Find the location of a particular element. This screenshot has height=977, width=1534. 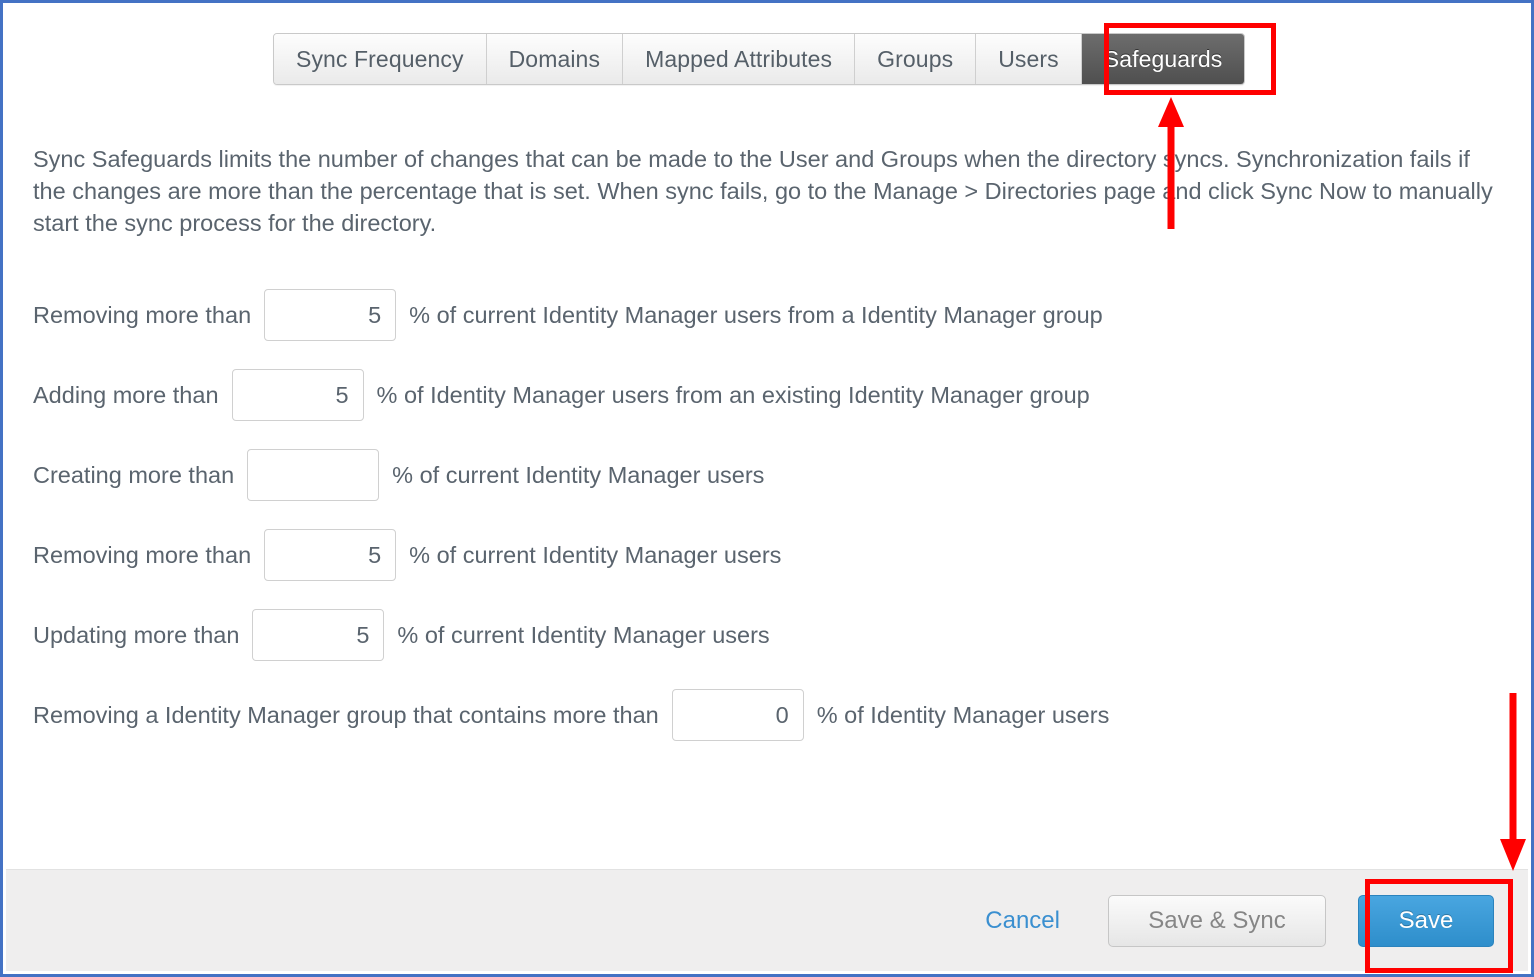

row-label: Adding more than is located at coordinates (126, 394).